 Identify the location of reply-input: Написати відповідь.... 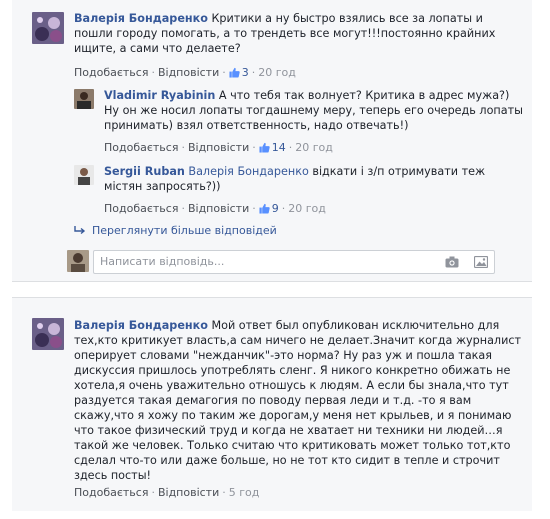
(294, 262).